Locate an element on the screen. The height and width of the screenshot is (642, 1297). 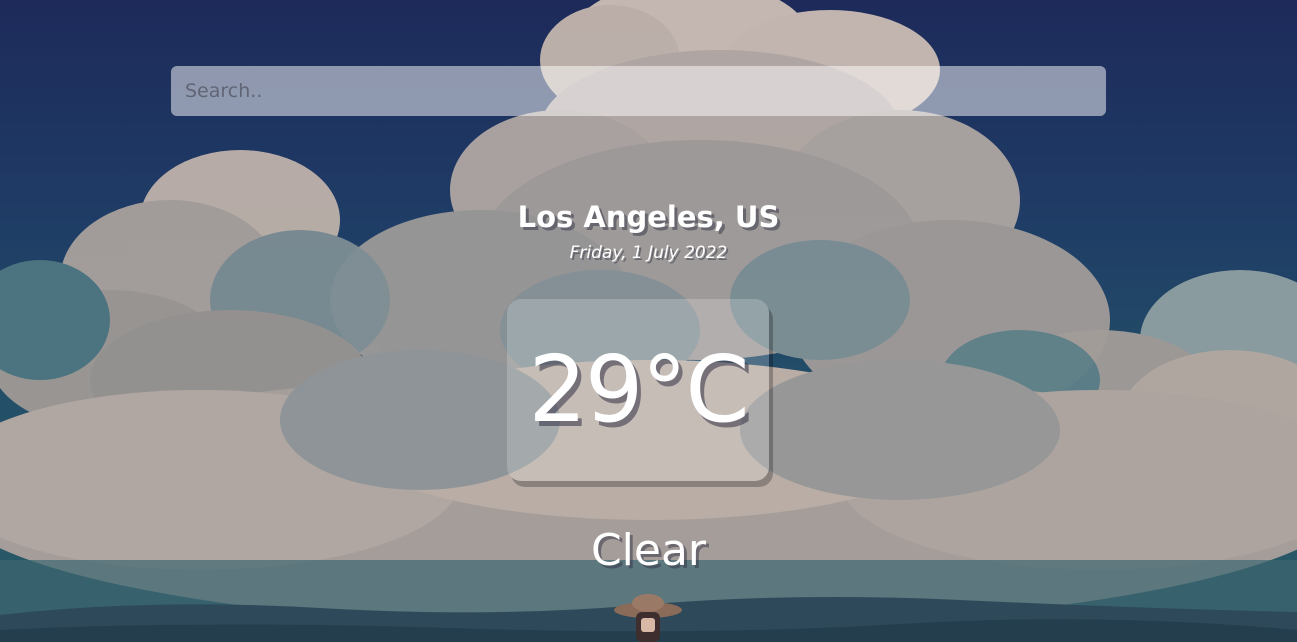
location-box: Los Angeles, US Friday, 1 July 2022 is located at coordinates (648, 230).